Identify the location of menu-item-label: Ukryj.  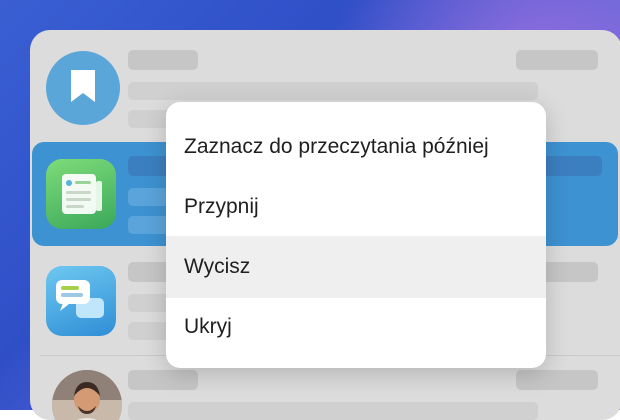
(208, 326).